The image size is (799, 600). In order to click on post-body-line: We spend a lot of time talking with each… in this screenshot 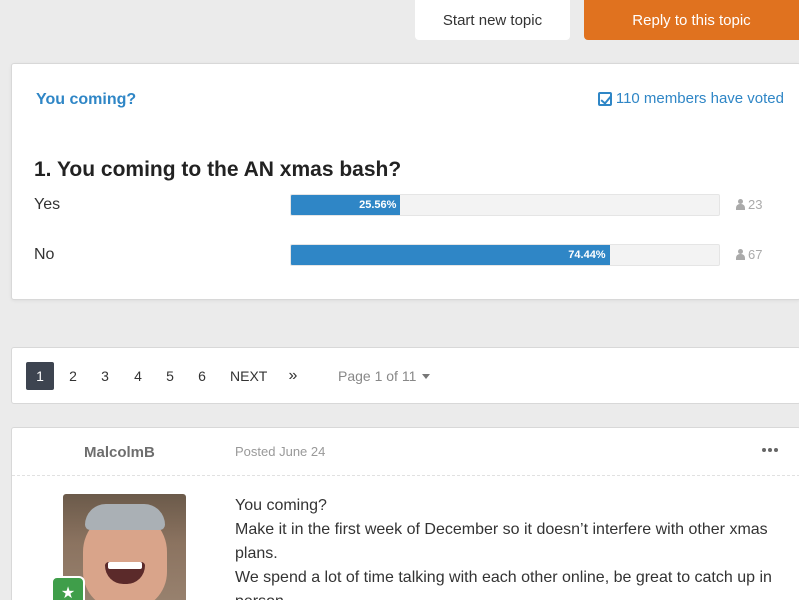, I will do `click(503, 584)`.